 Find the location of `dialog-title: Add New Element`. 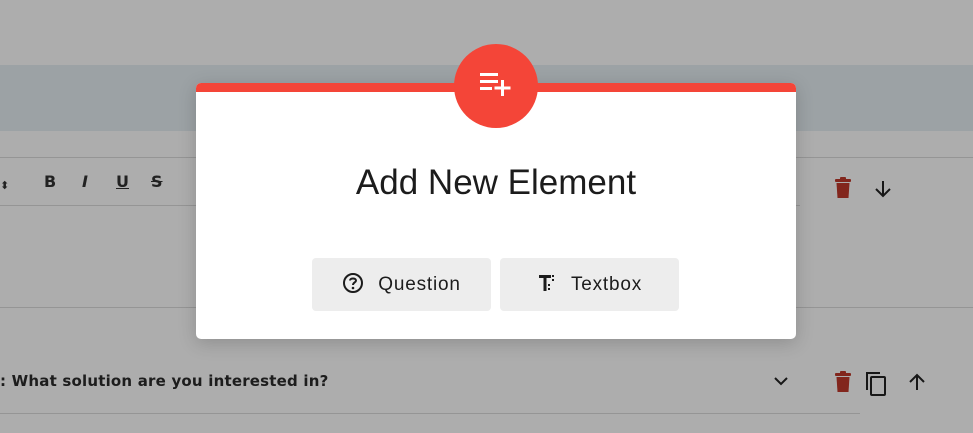

dialog-title: Add New Element is located at coordinates (496, 182).